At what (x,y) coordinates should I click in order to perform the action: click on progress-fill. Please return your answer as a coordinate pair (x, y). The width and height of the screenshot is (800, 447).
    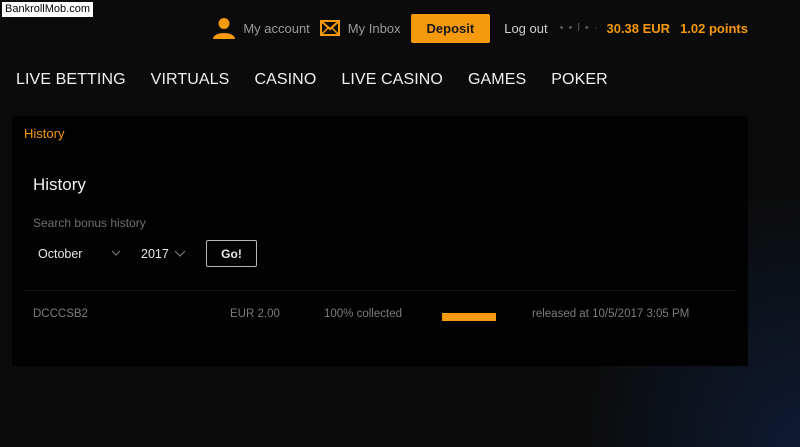
    Looking at the image, I should click on (469, 317).